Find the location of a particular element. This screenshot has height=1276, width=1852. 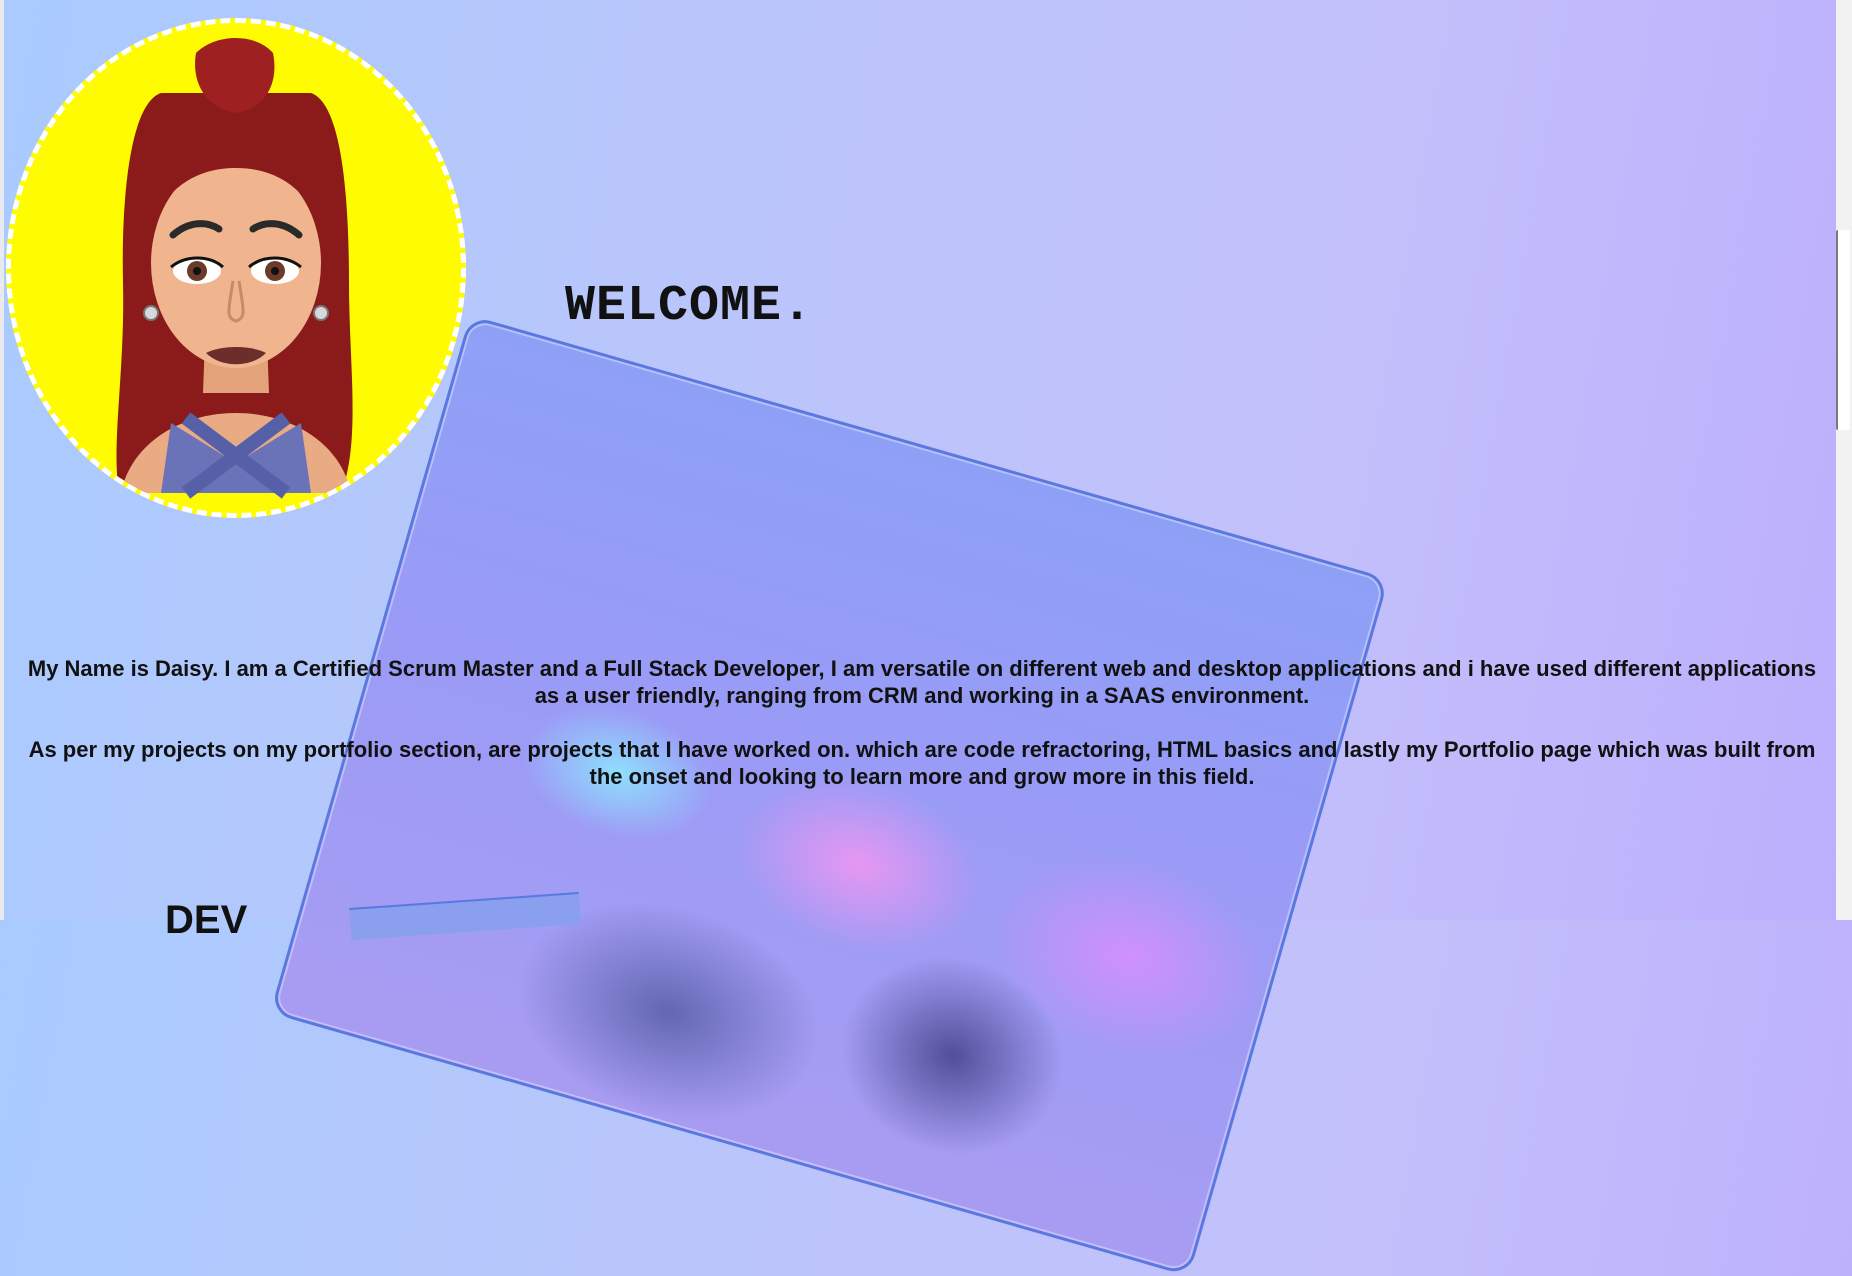

window-left-edge is located at coordinates (2, 460).